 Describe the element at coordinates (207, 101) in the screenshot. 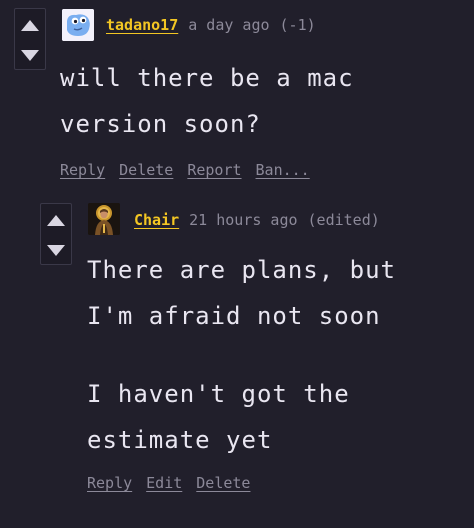

I see `comment-body: will there be a mac version soon?` at that location.